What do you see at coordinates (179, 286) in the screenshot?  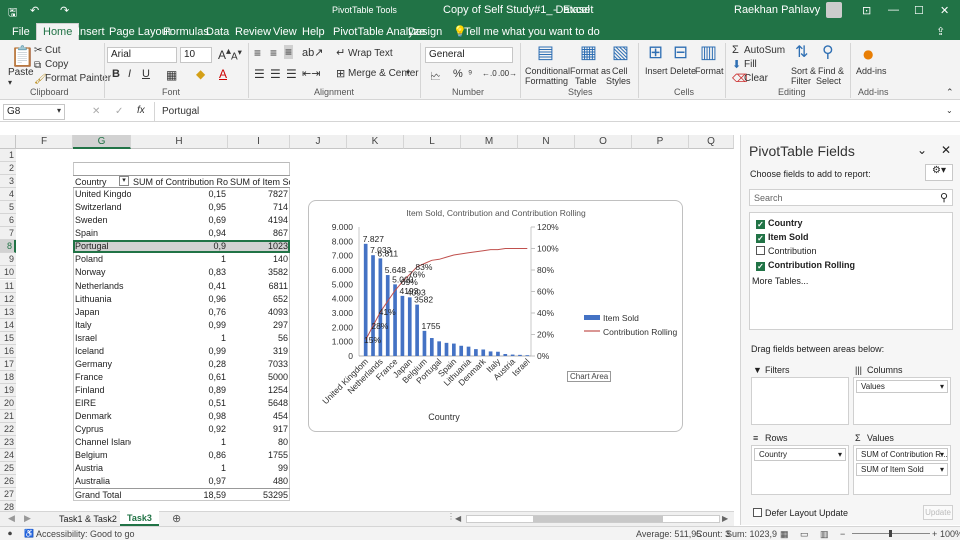 I see `pivot-value: 0,41` at bounding box center [179, 286].